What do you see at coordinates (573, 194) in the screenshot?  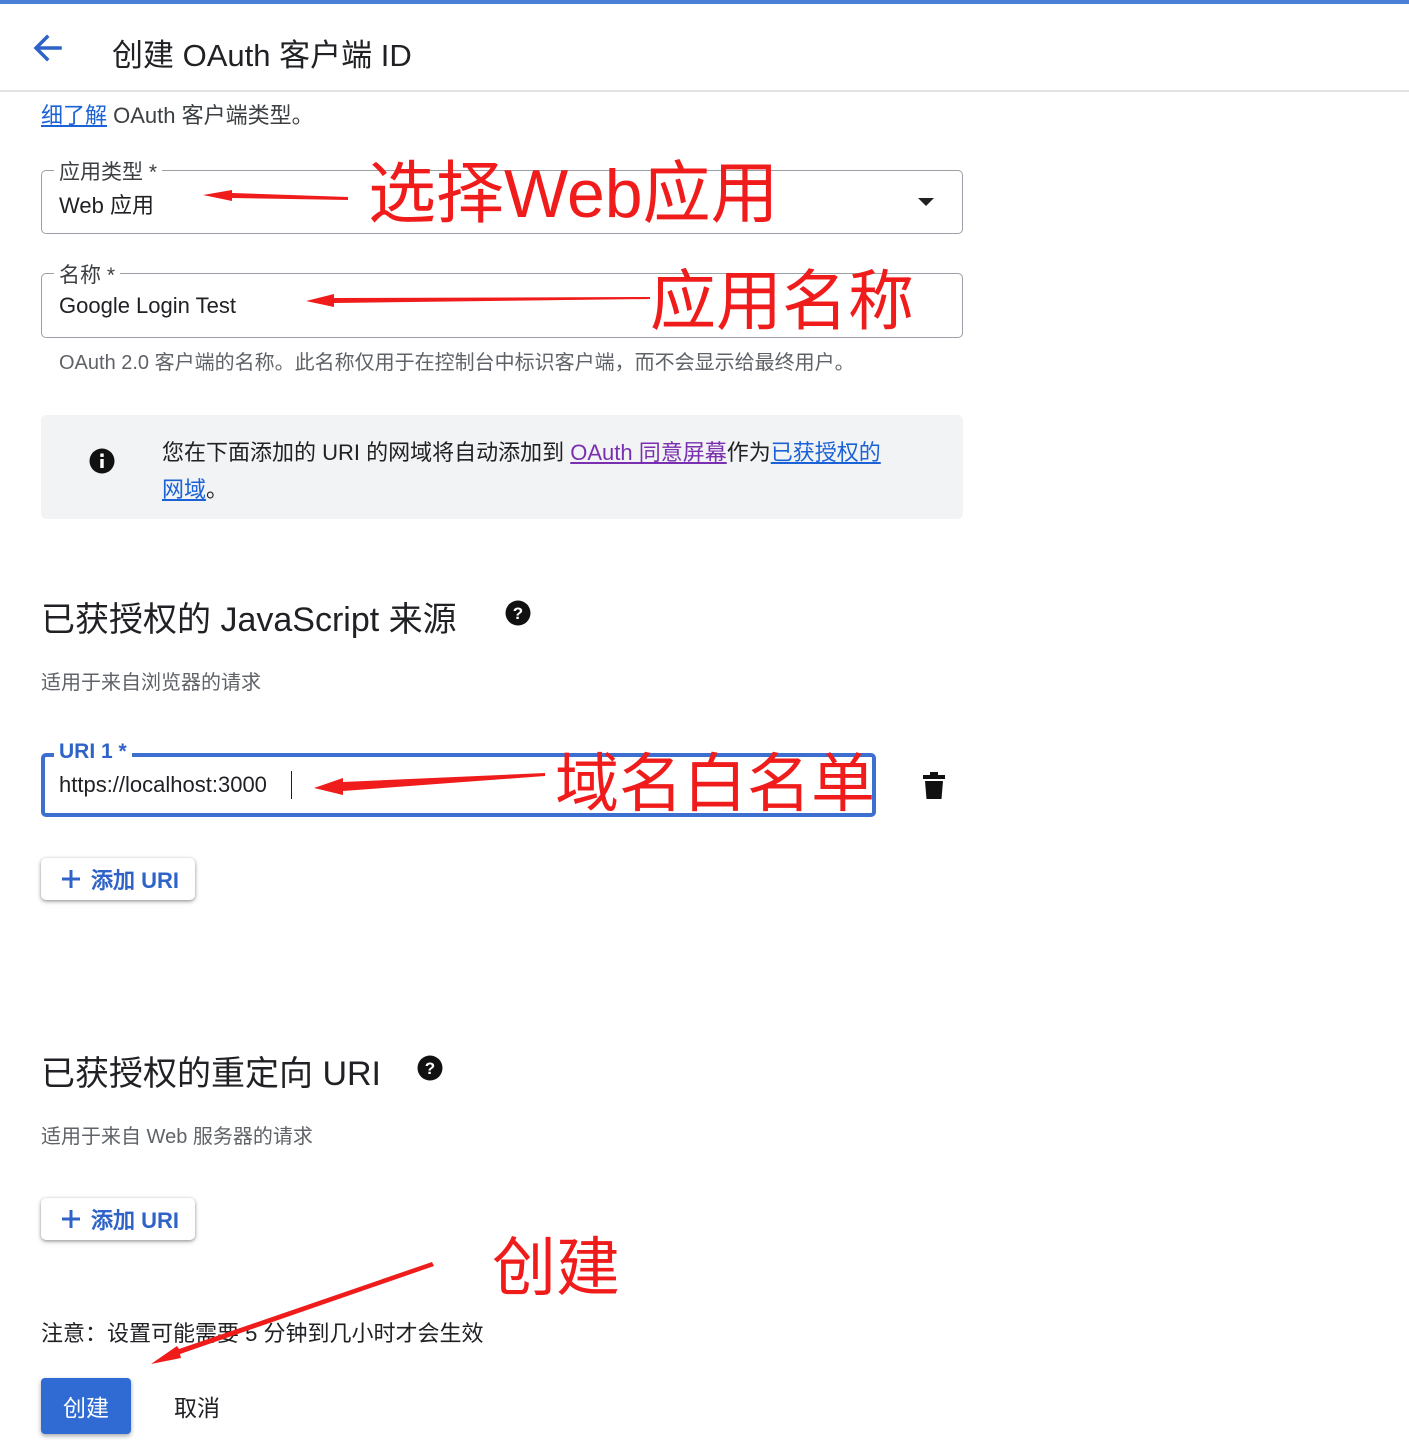 I see `annotation-select-web: 选择Web应用` at bounding box center [573, 194].